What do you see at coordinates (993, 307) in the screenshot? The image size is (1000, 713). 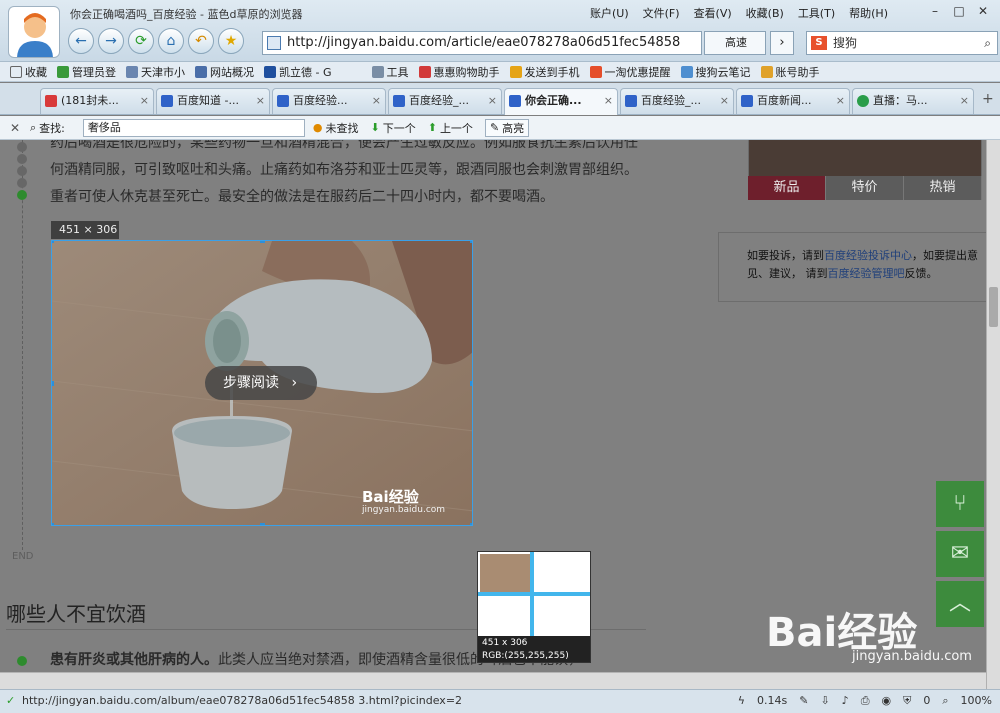 I see `scroll-thumb` at bounding box center [993, 307].